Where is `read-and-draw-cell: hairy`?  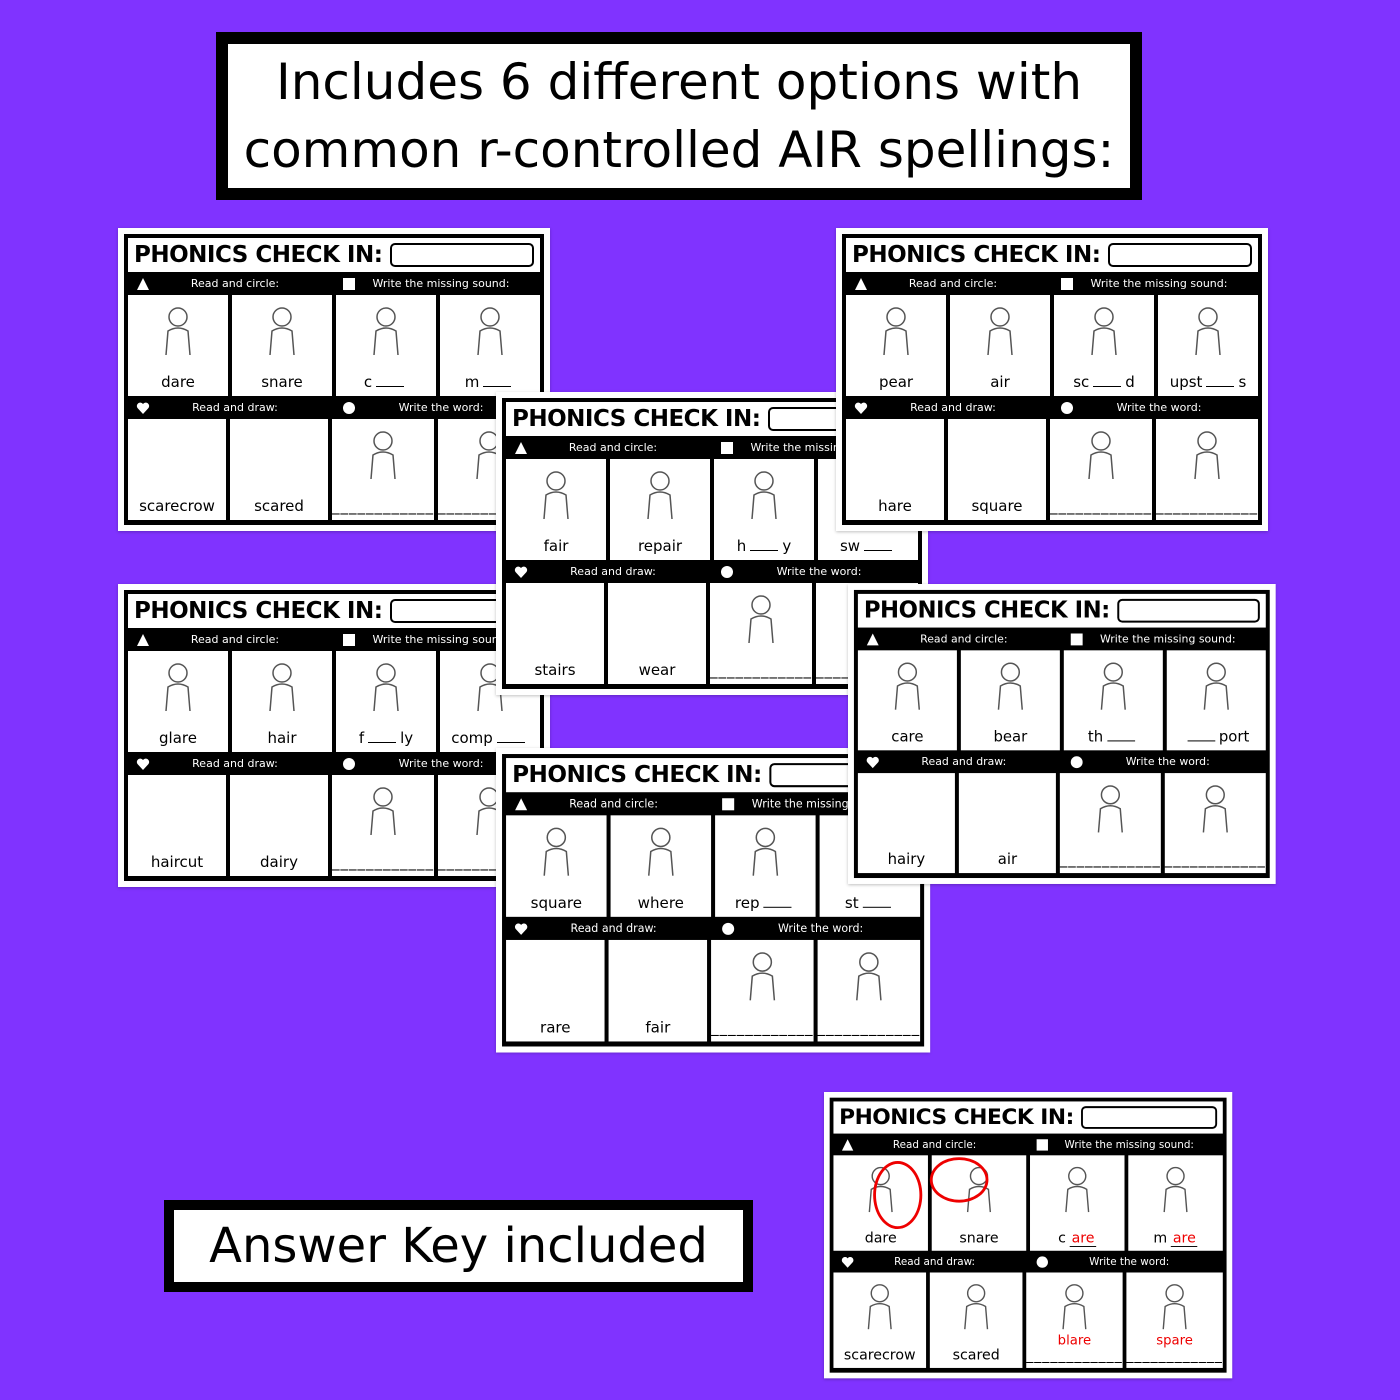
read-and-draw-cell: hairy is located at coordinates (906, 823).